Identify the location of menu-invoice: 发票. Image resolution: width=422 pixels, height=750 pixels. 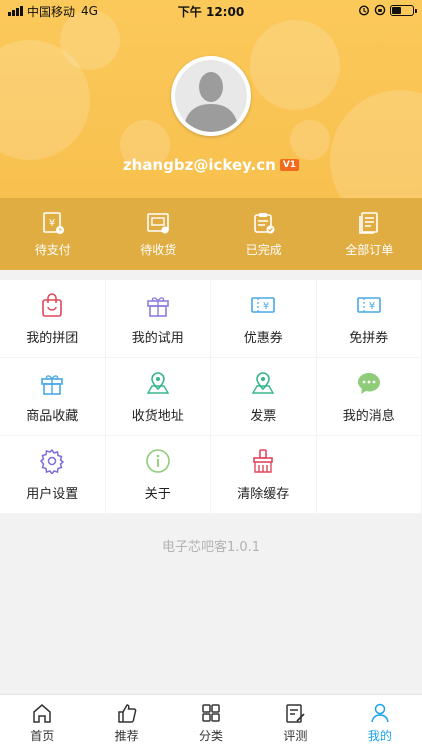
(264, 397).